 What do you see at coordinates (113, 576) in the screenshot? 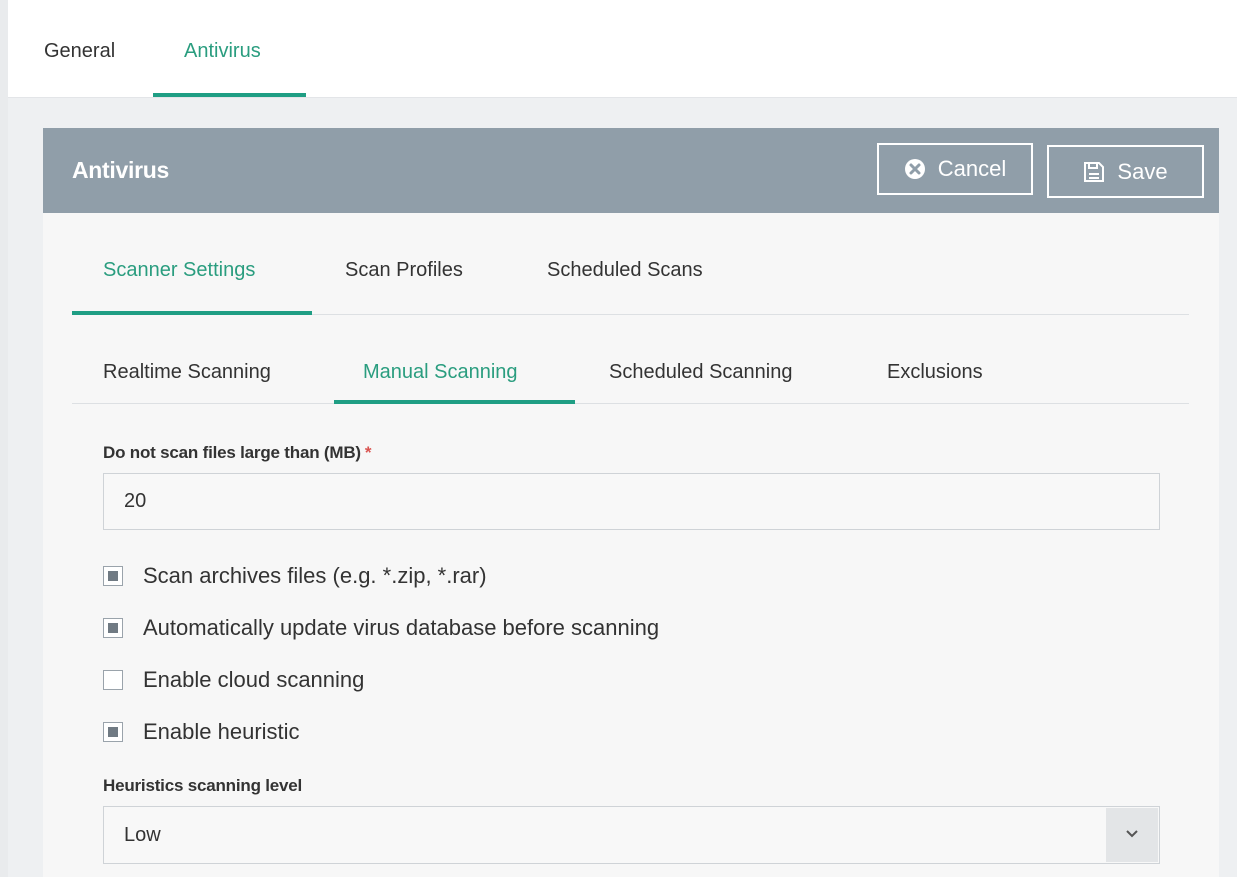
I see `scan-archives-checkbox` at bounding box center [113, 576].